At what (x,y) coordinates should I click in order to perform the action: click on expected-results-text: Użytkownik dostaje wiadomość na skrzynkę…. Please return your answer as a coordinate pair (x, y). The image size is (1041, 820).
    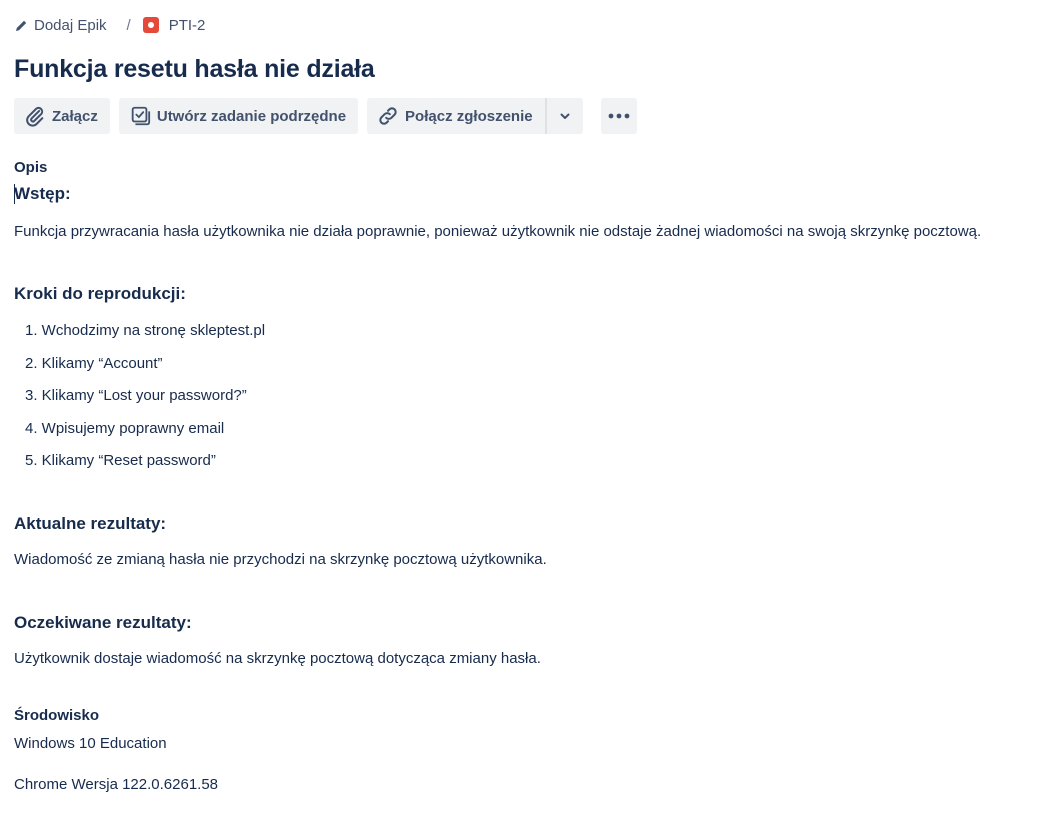
    Looking at the image, I should click on (277, 658).